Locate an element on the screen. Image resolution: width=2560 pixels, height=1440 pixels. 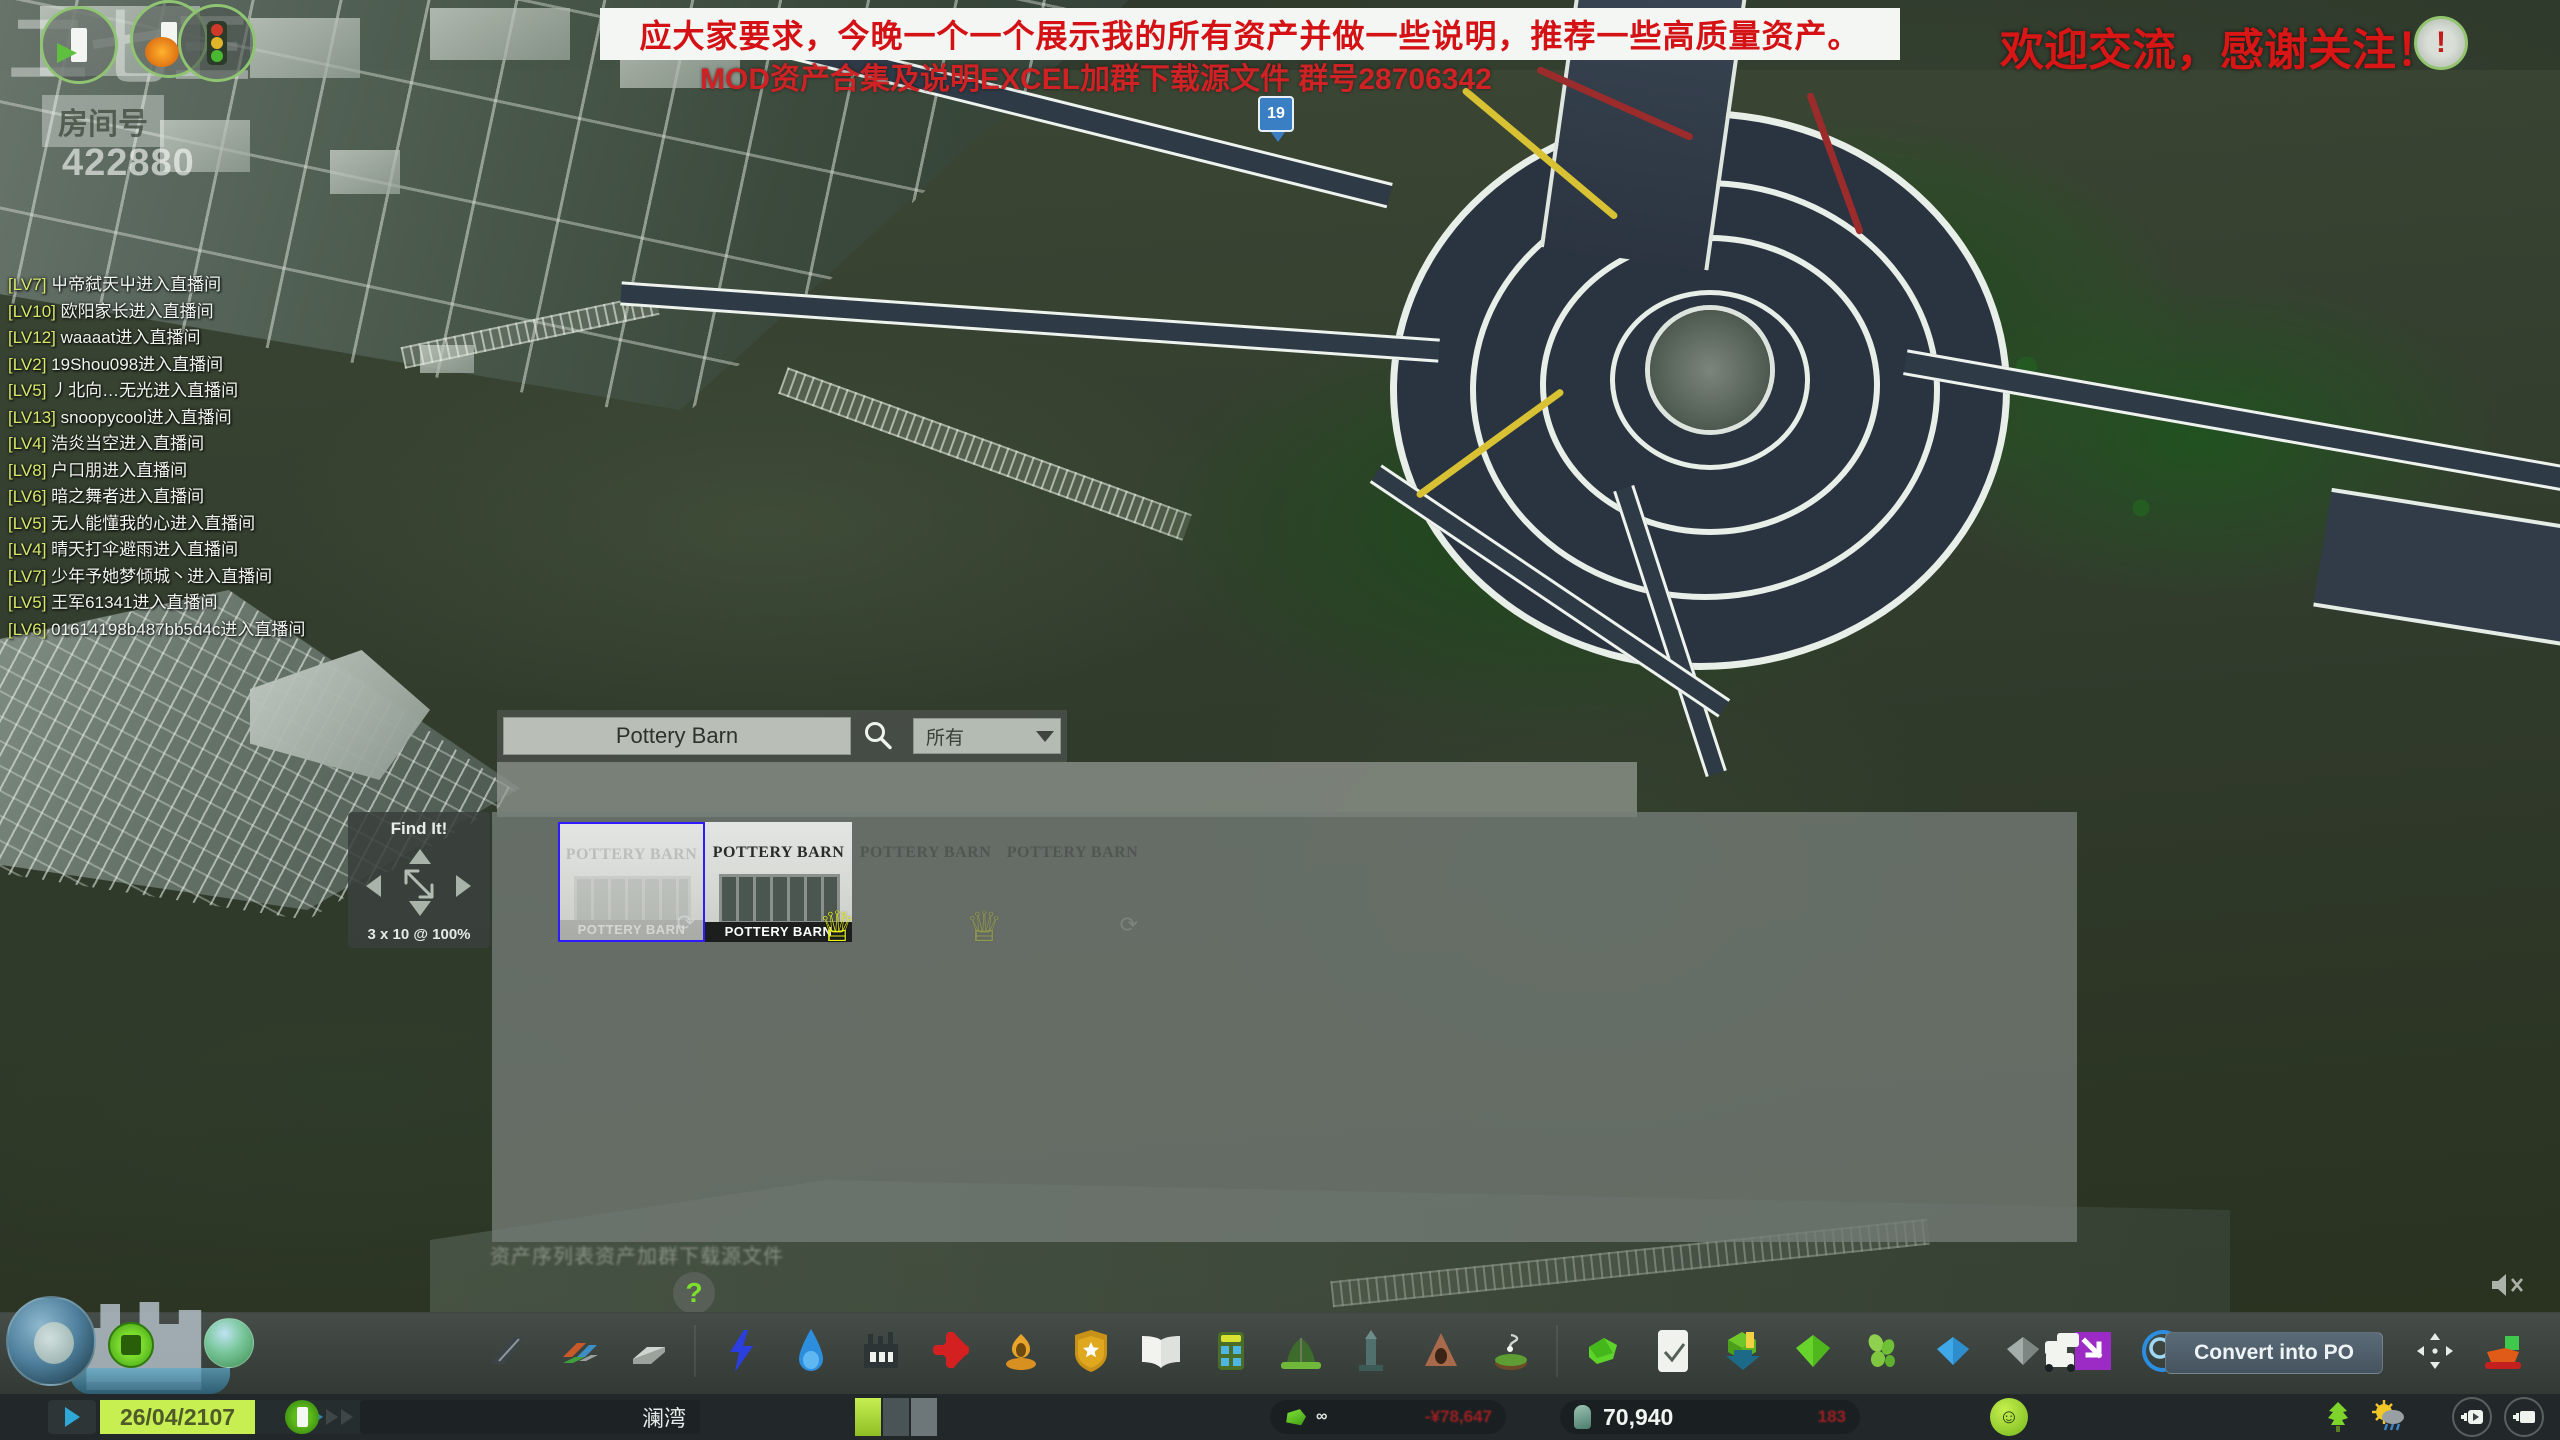
up-arrow-icon is located at coordinates (420, 856).